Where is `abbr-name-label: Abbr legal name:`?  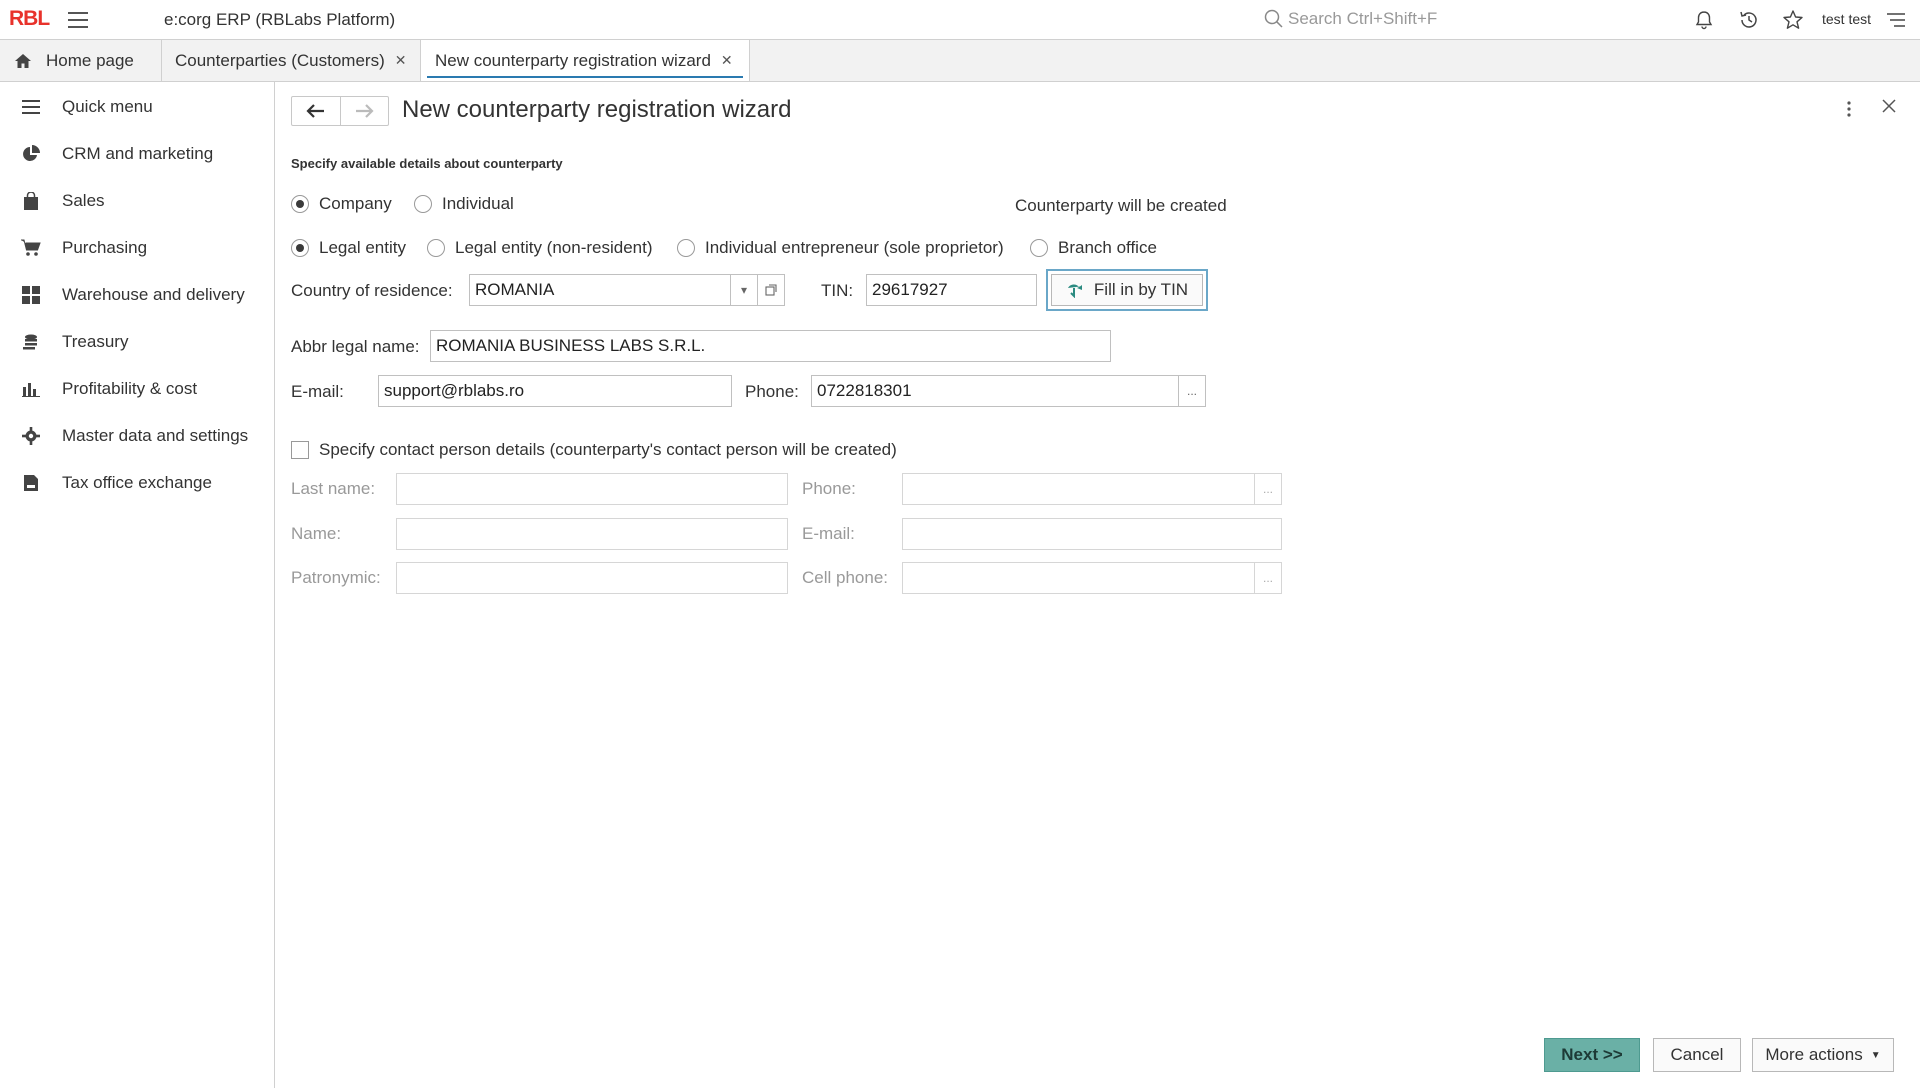
abbr-name-label: Abbr legal name: is located at coordinates (355, 346).